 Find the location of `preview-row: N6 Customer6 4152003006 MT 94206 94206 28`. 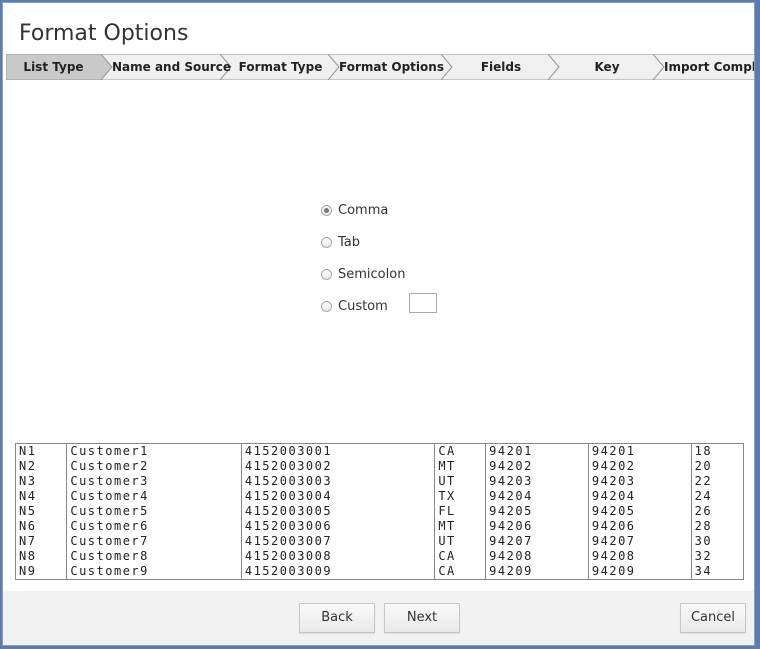

preview-row: N6 Customer6 4152003006 MT 94206 94206 28 is located at coordinates (379, 526).